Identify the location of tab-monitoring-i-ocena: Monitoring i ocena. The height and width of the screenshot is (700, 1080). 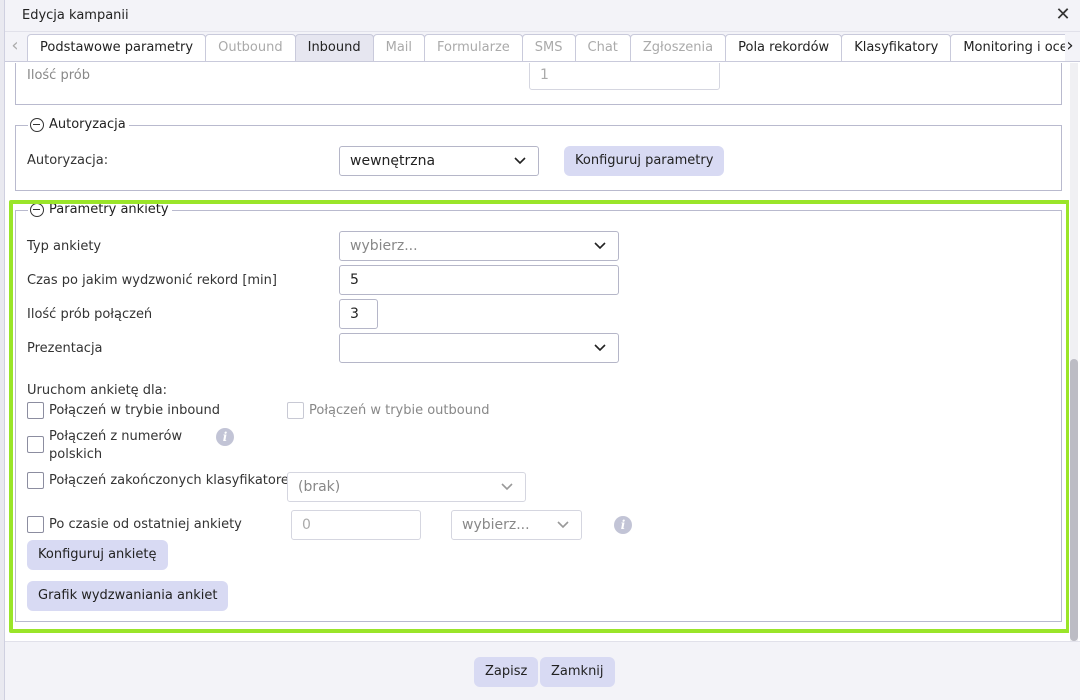
(1007, 47).